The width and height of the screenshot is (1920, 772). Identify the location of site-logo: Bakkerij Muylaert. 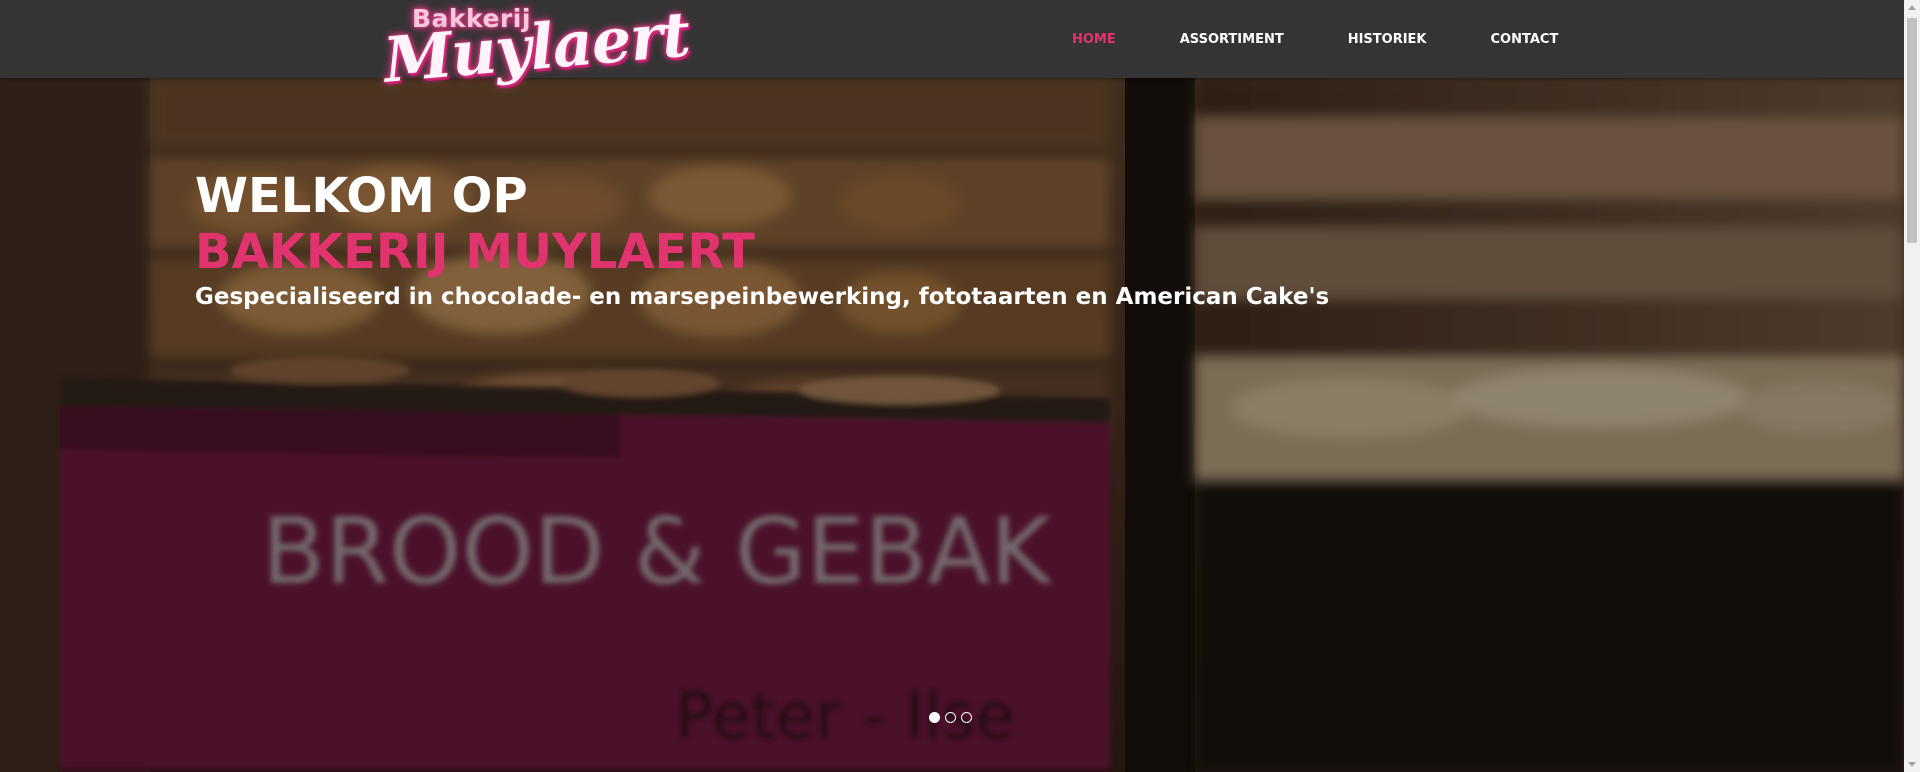
(536, 51).